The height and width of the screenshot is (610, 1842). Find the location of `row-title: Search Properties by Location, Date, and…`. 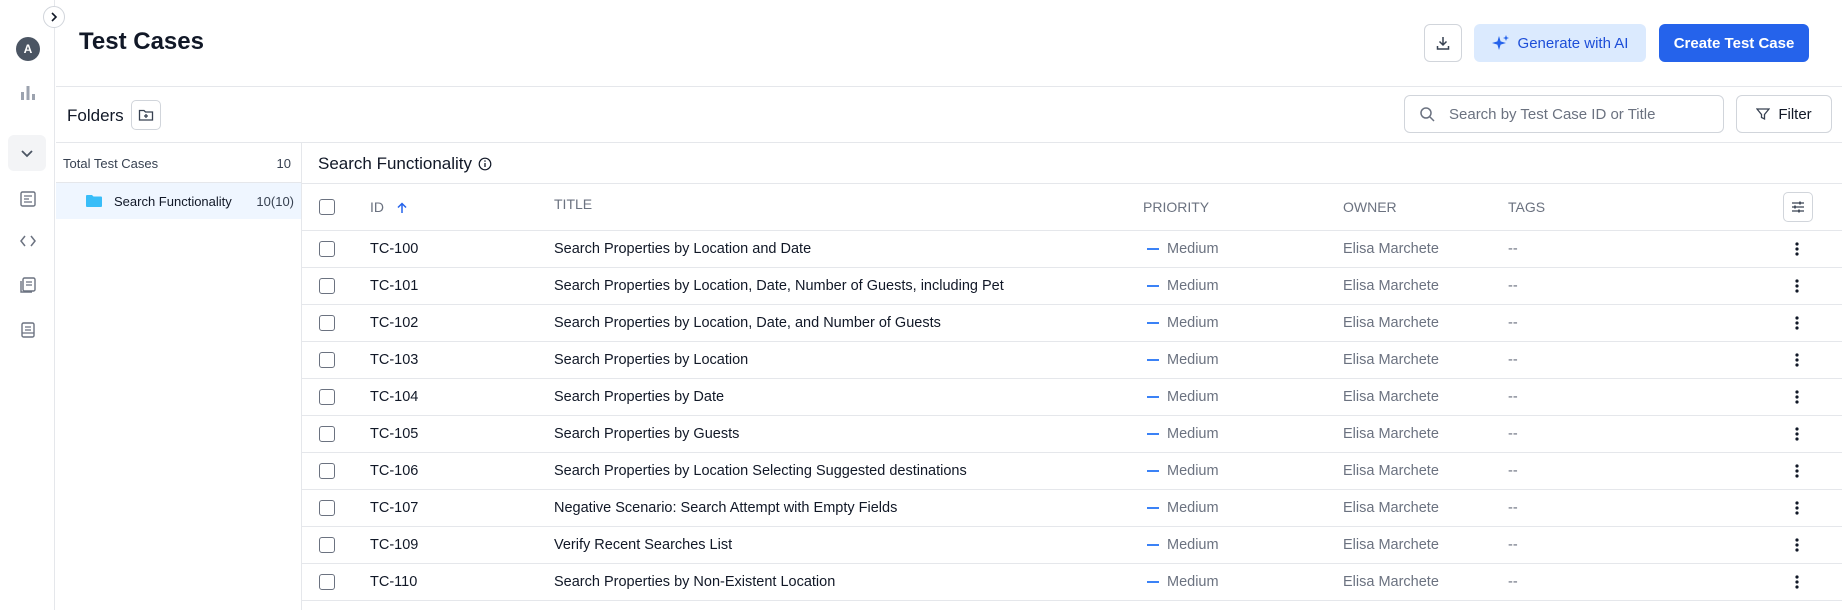

row-title: Search Properties by Location, Date, and… is located at coordinates (747, 323).